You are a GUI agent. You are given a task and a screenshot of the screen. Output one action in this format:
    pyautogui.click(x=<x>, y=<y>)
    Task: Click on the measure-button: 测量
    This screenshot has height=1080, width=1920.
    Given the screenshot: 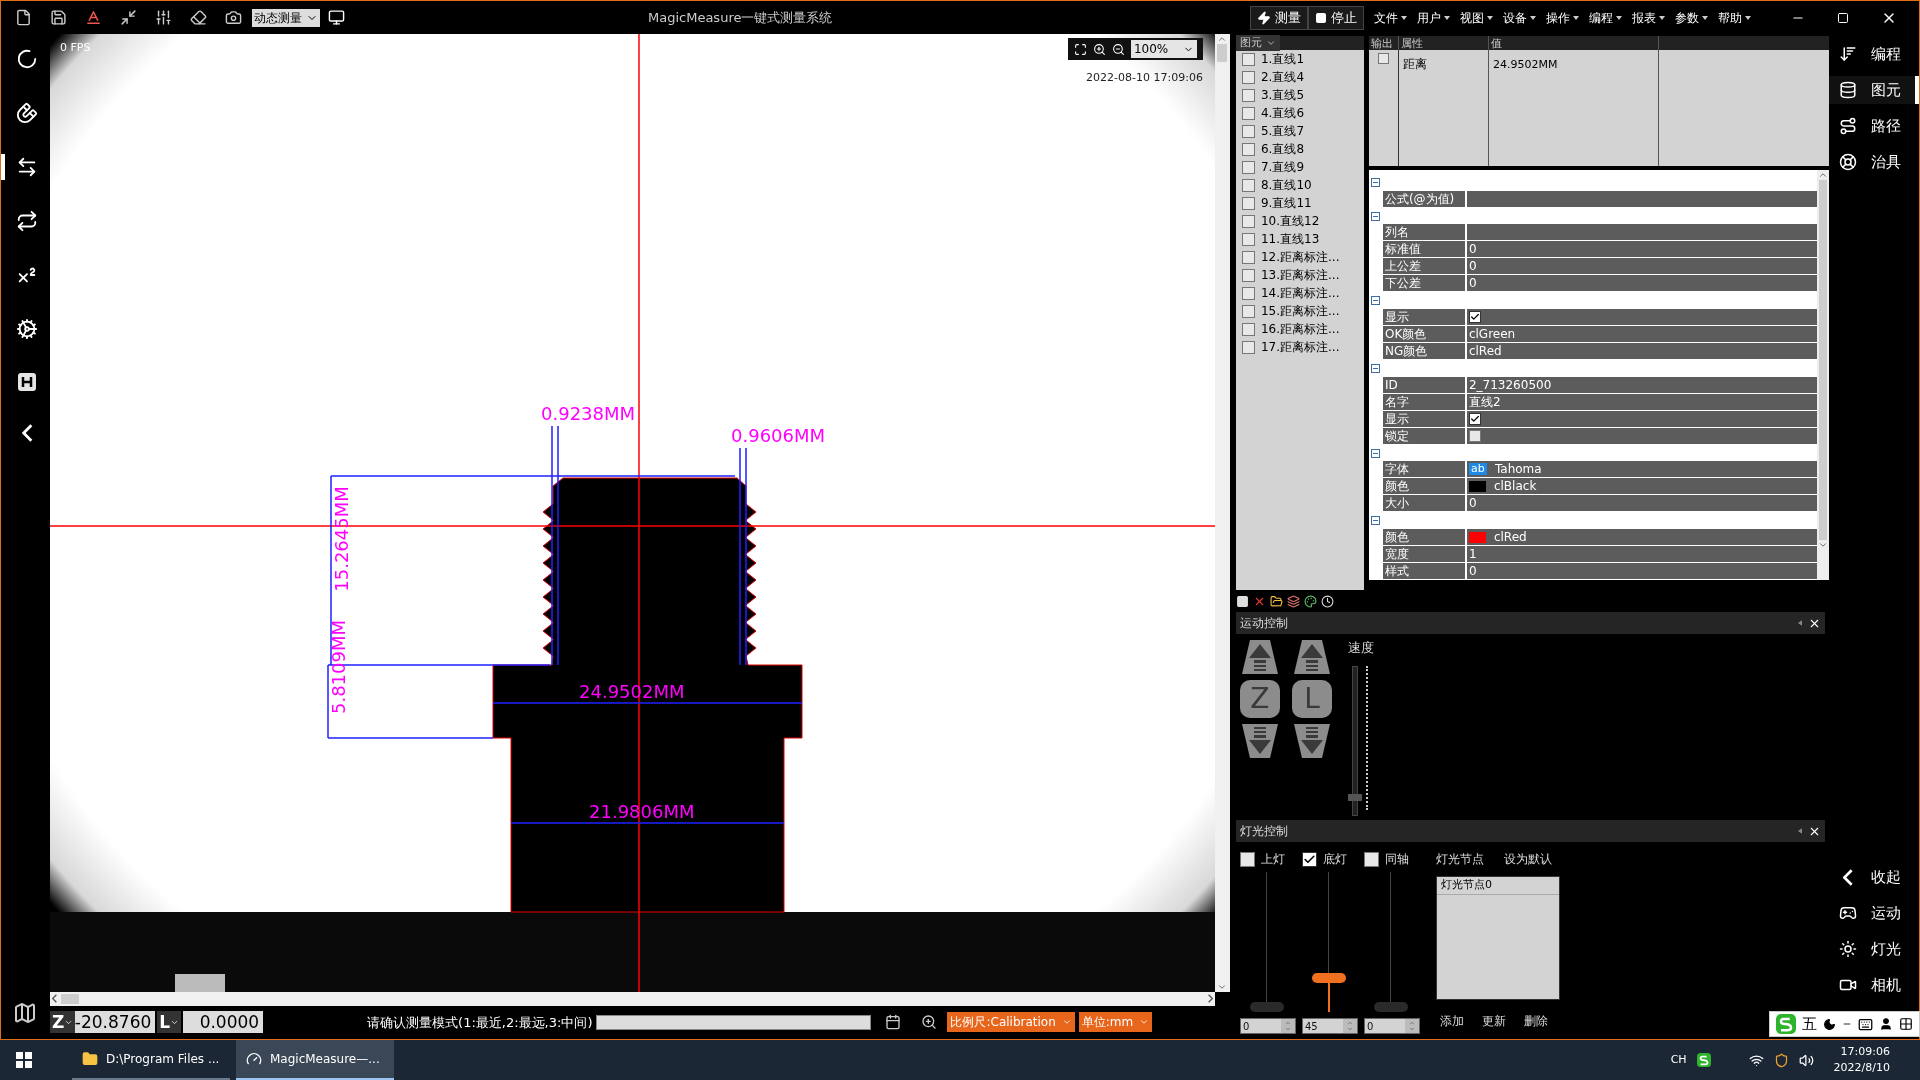 What is the action you would take?
    pyautogui.click(x=1279, y=17)
    